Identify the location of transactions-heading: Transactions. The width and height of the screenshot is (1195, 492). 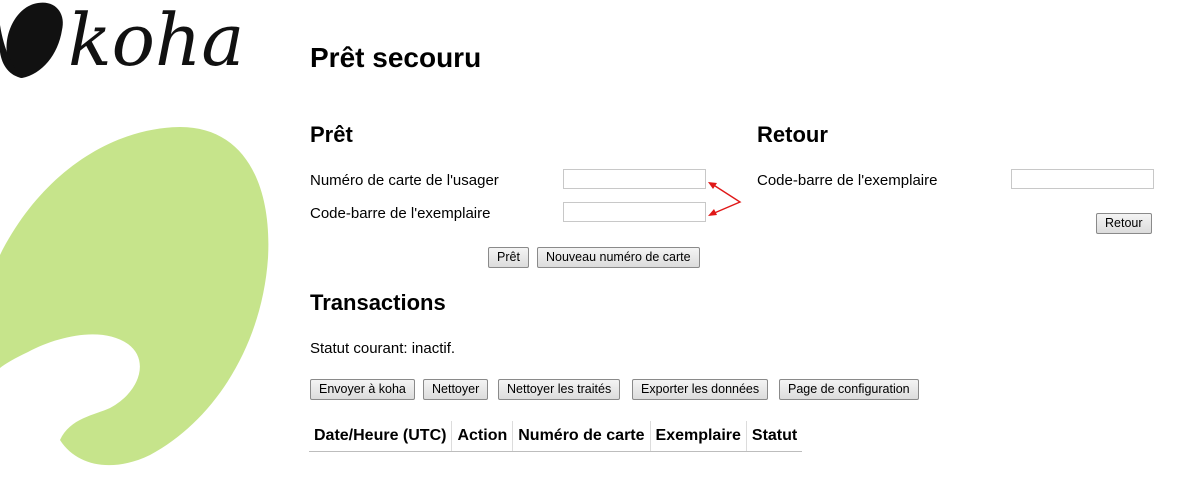
(378, 302).